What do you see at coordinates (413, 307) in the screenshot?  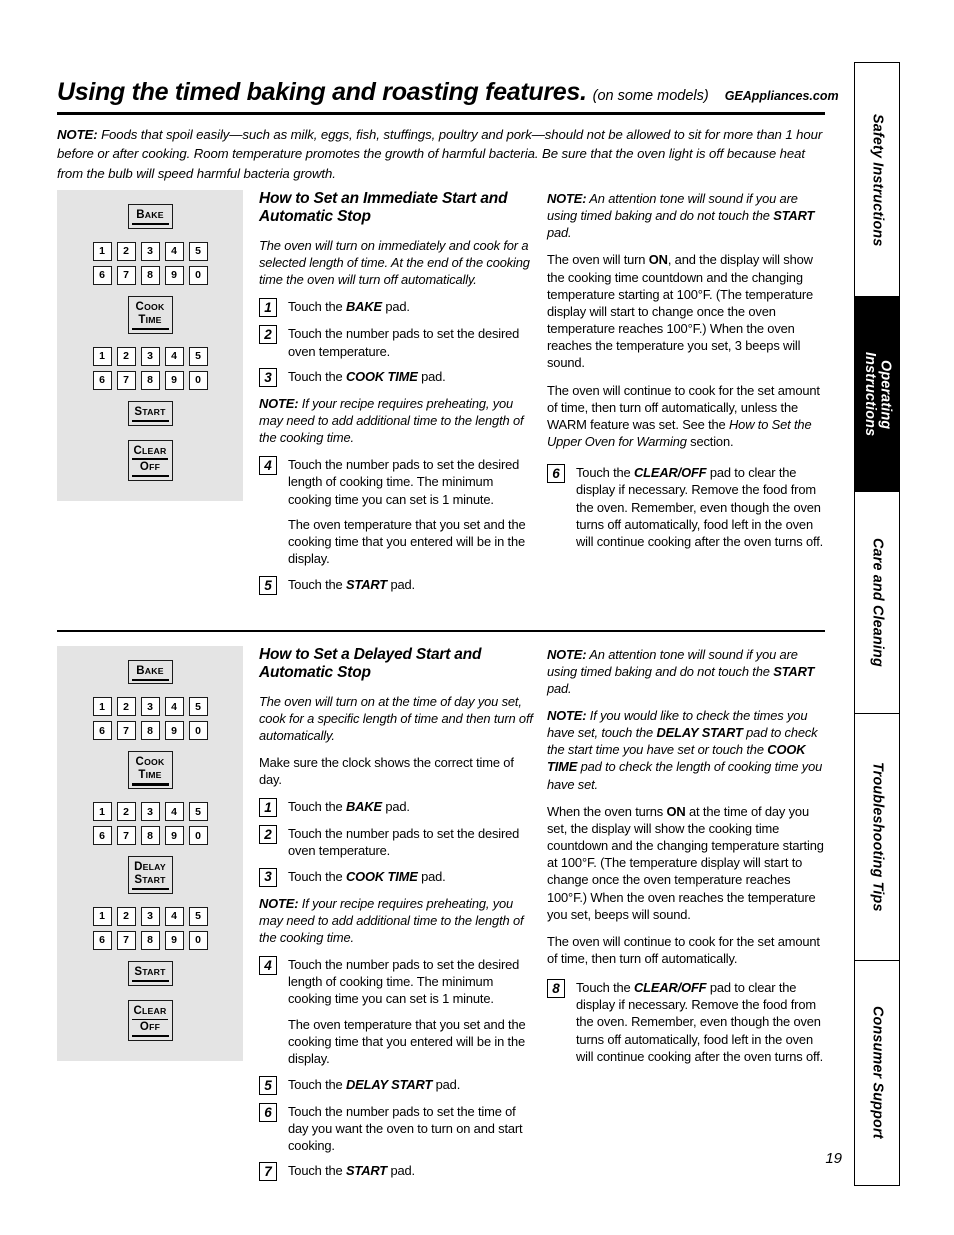 I see `step-text: Touch the BAKE pad.` at bounding box center [413, 307].